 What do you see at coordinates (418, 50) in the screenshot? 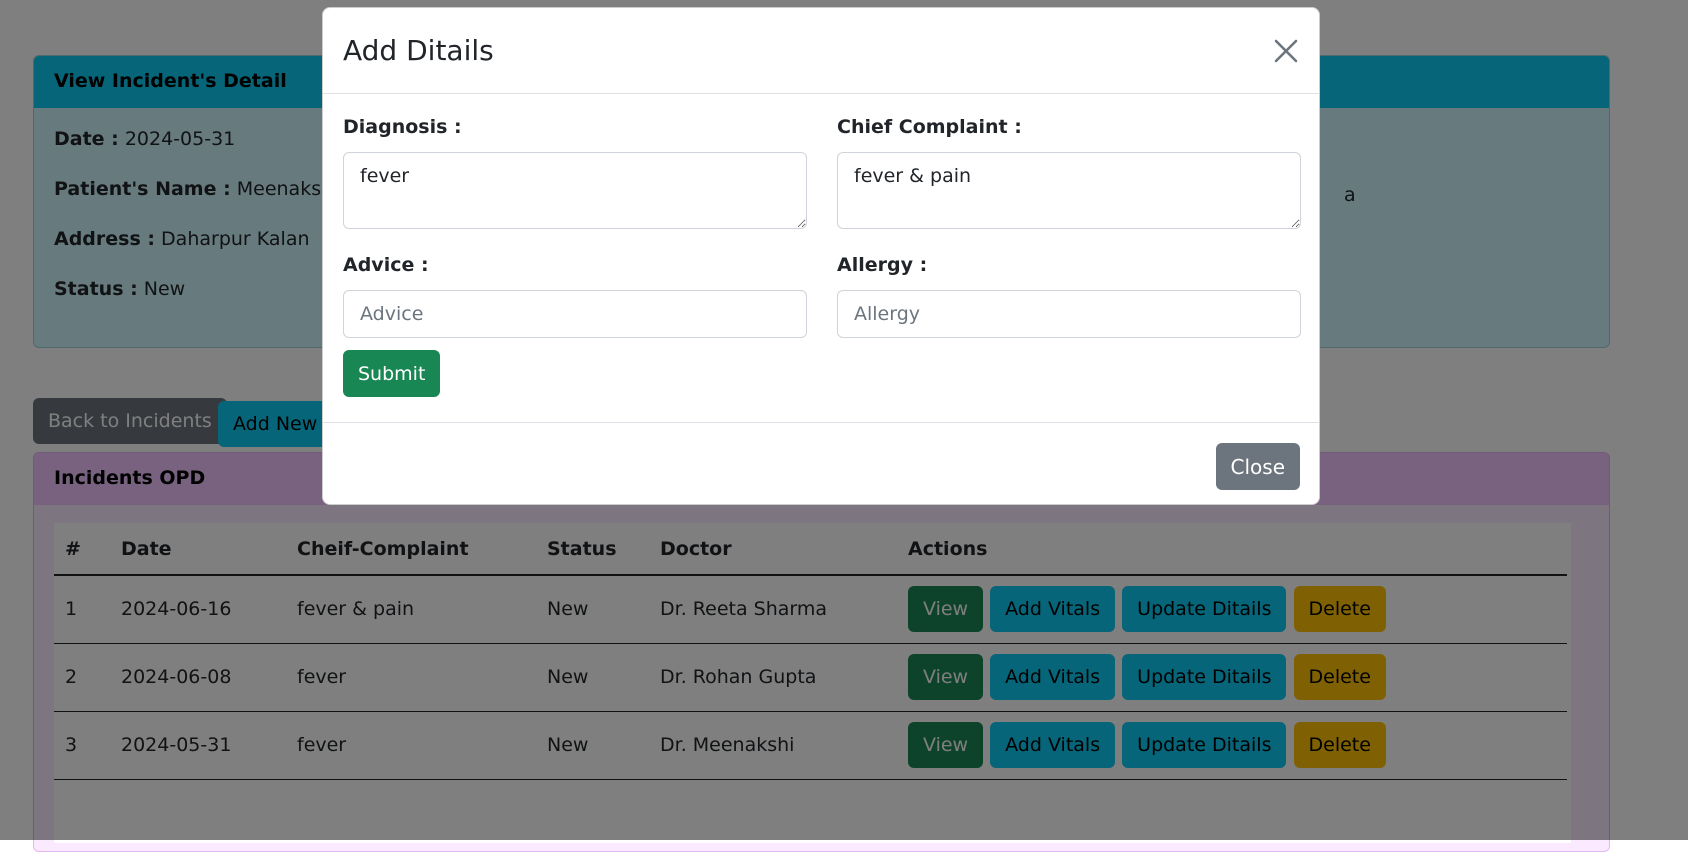
I see `modal-title: Add Ditails` at bounding box center [418, 50].